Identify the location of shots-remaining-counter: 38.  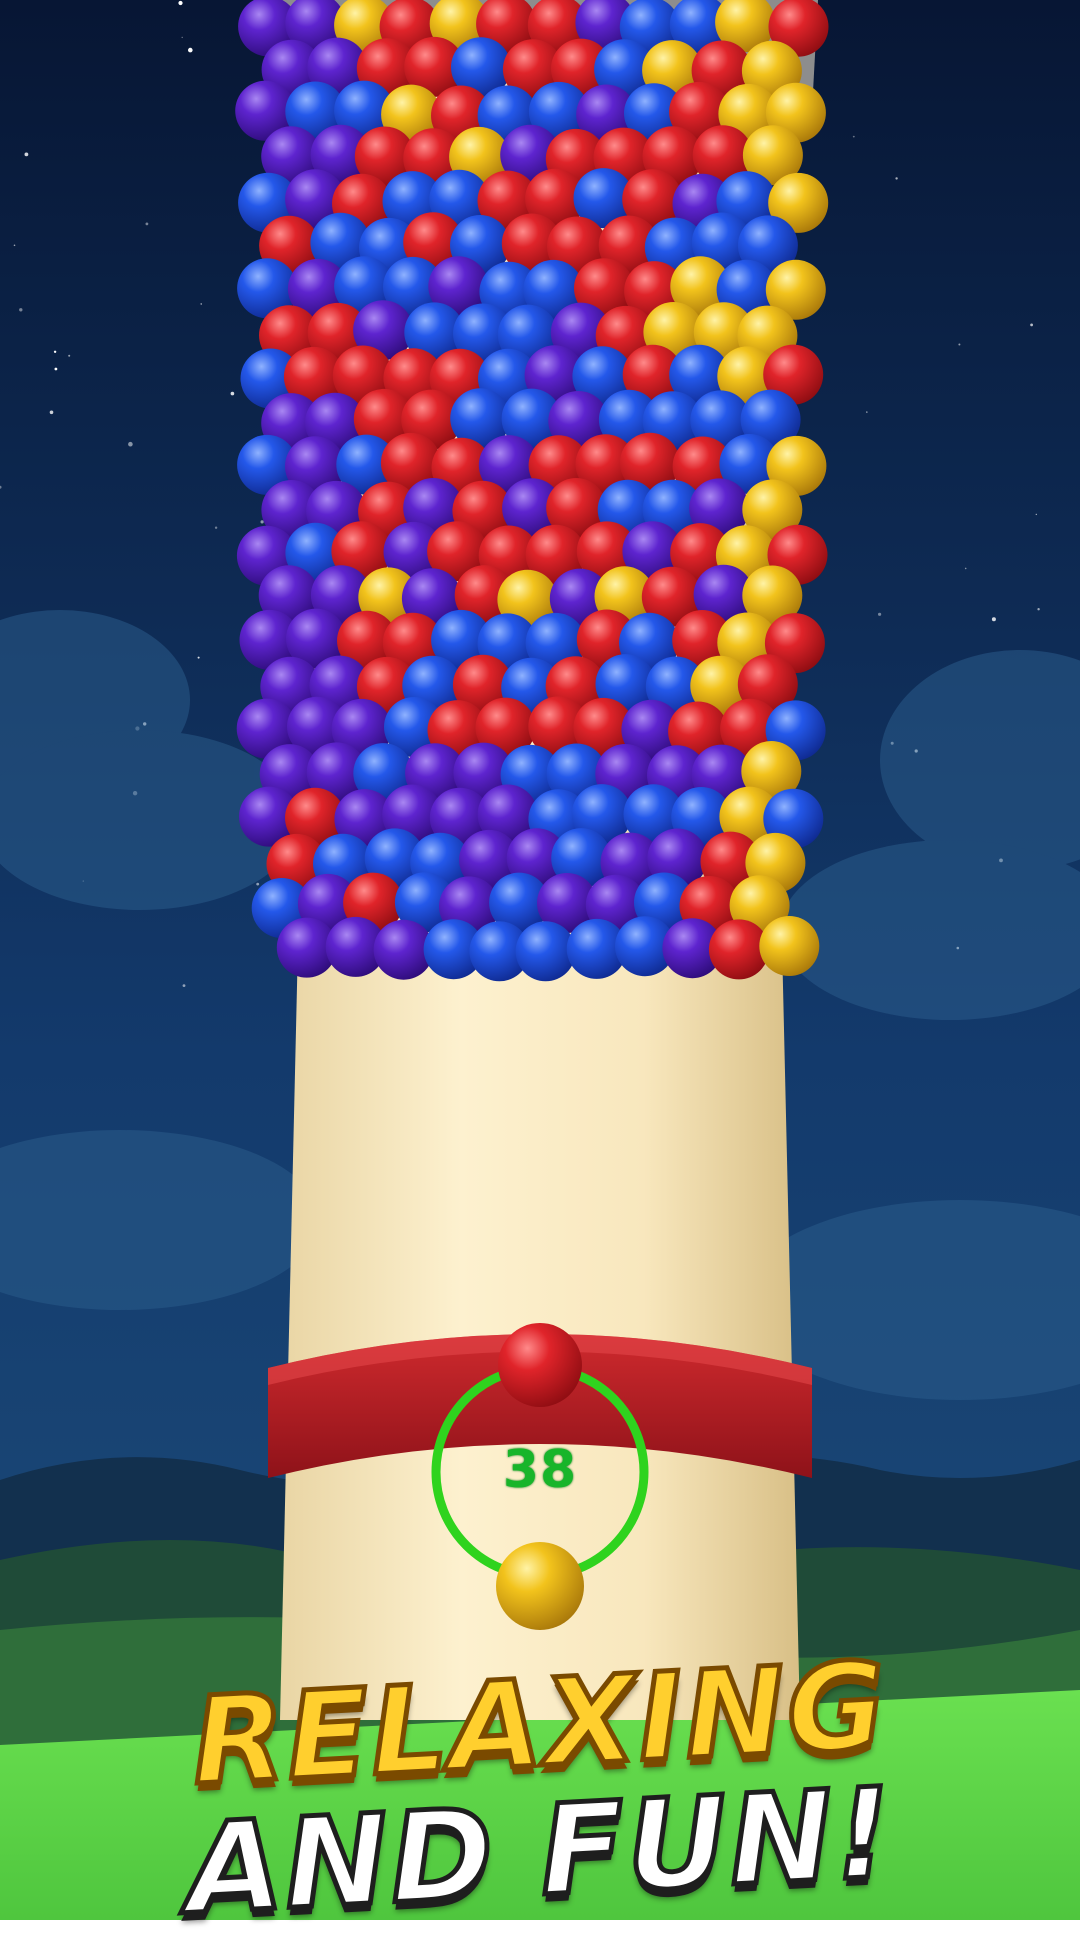
(540, 1470).